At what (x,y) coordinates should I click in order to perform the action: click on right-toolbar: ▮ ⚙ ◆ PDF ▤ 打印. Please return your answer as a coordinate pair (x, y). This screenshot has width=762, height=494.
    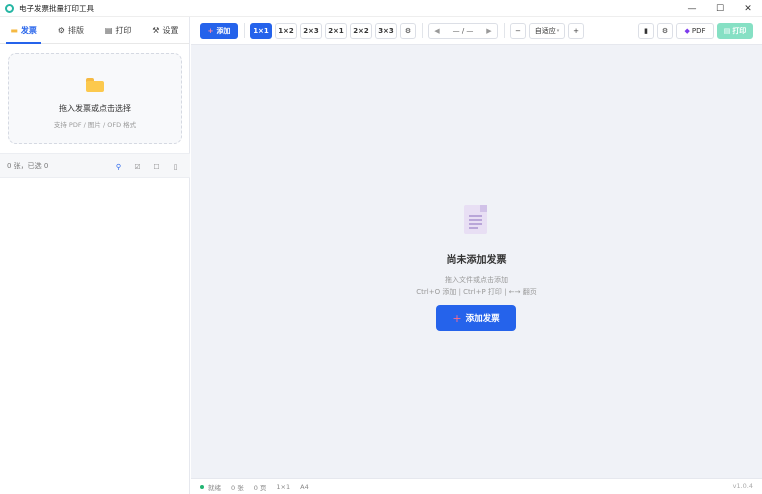
    Looking at the image, I should click on (695, 31).